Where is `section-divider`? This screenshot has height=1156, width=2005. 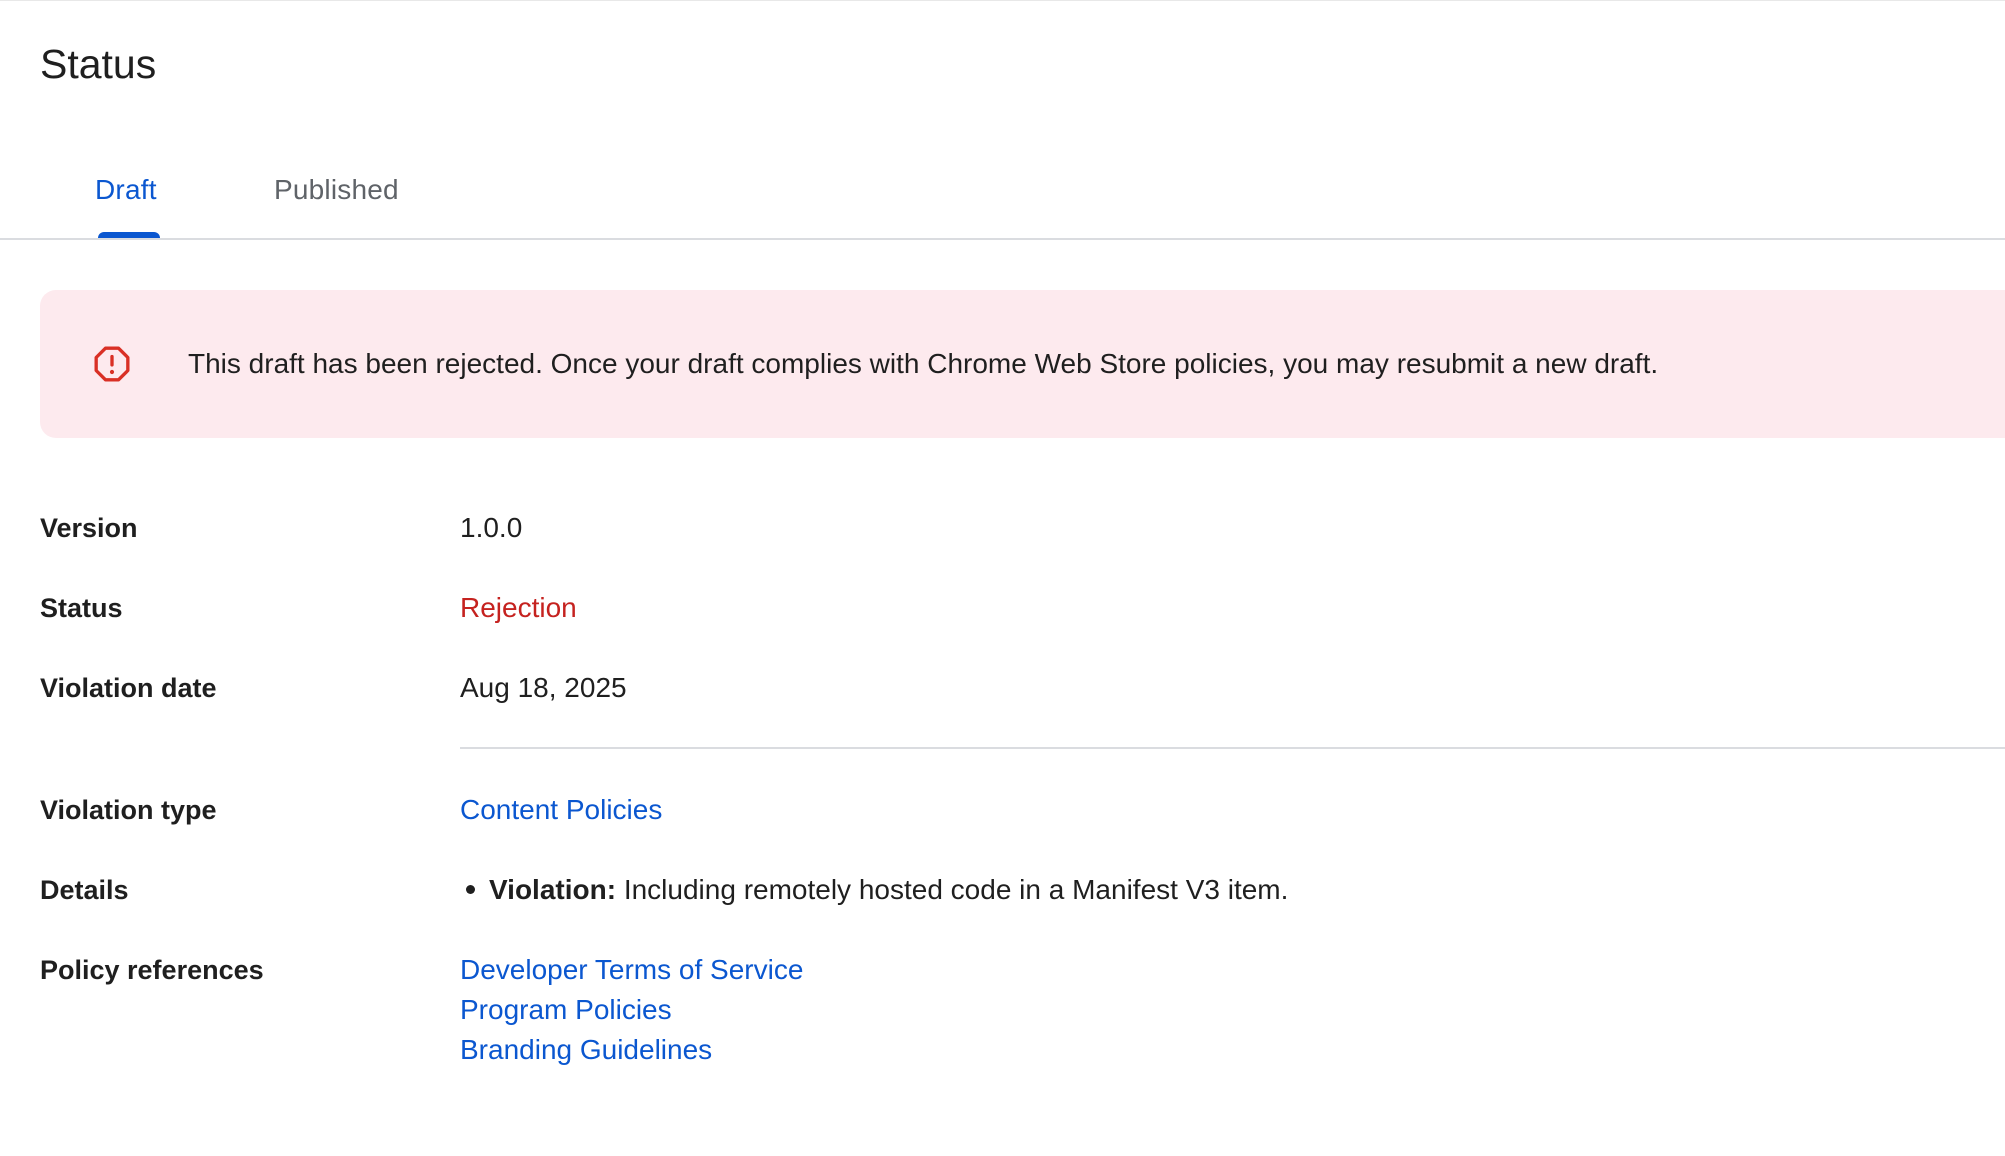
section-divider is located at coordinates (1232, 748).